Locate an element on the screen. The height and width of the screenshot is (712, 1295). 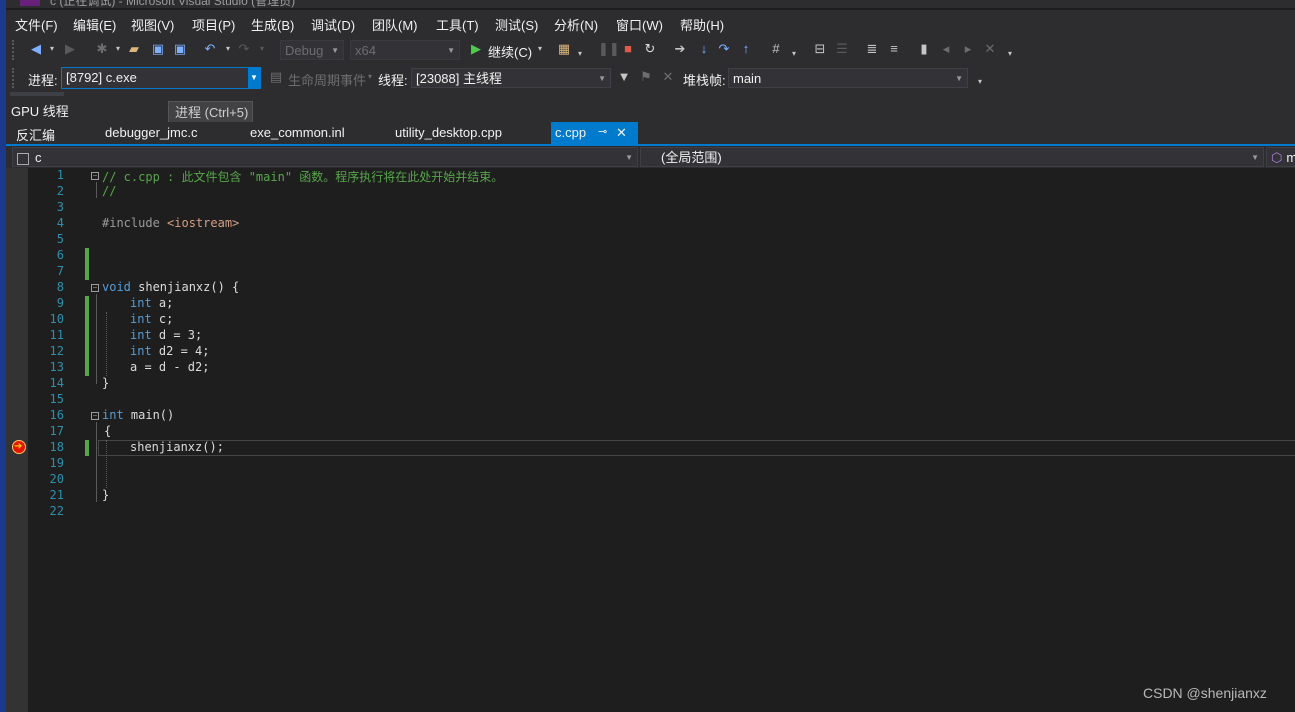
comment-icon: ≡ is located at coordinates (894, 49).